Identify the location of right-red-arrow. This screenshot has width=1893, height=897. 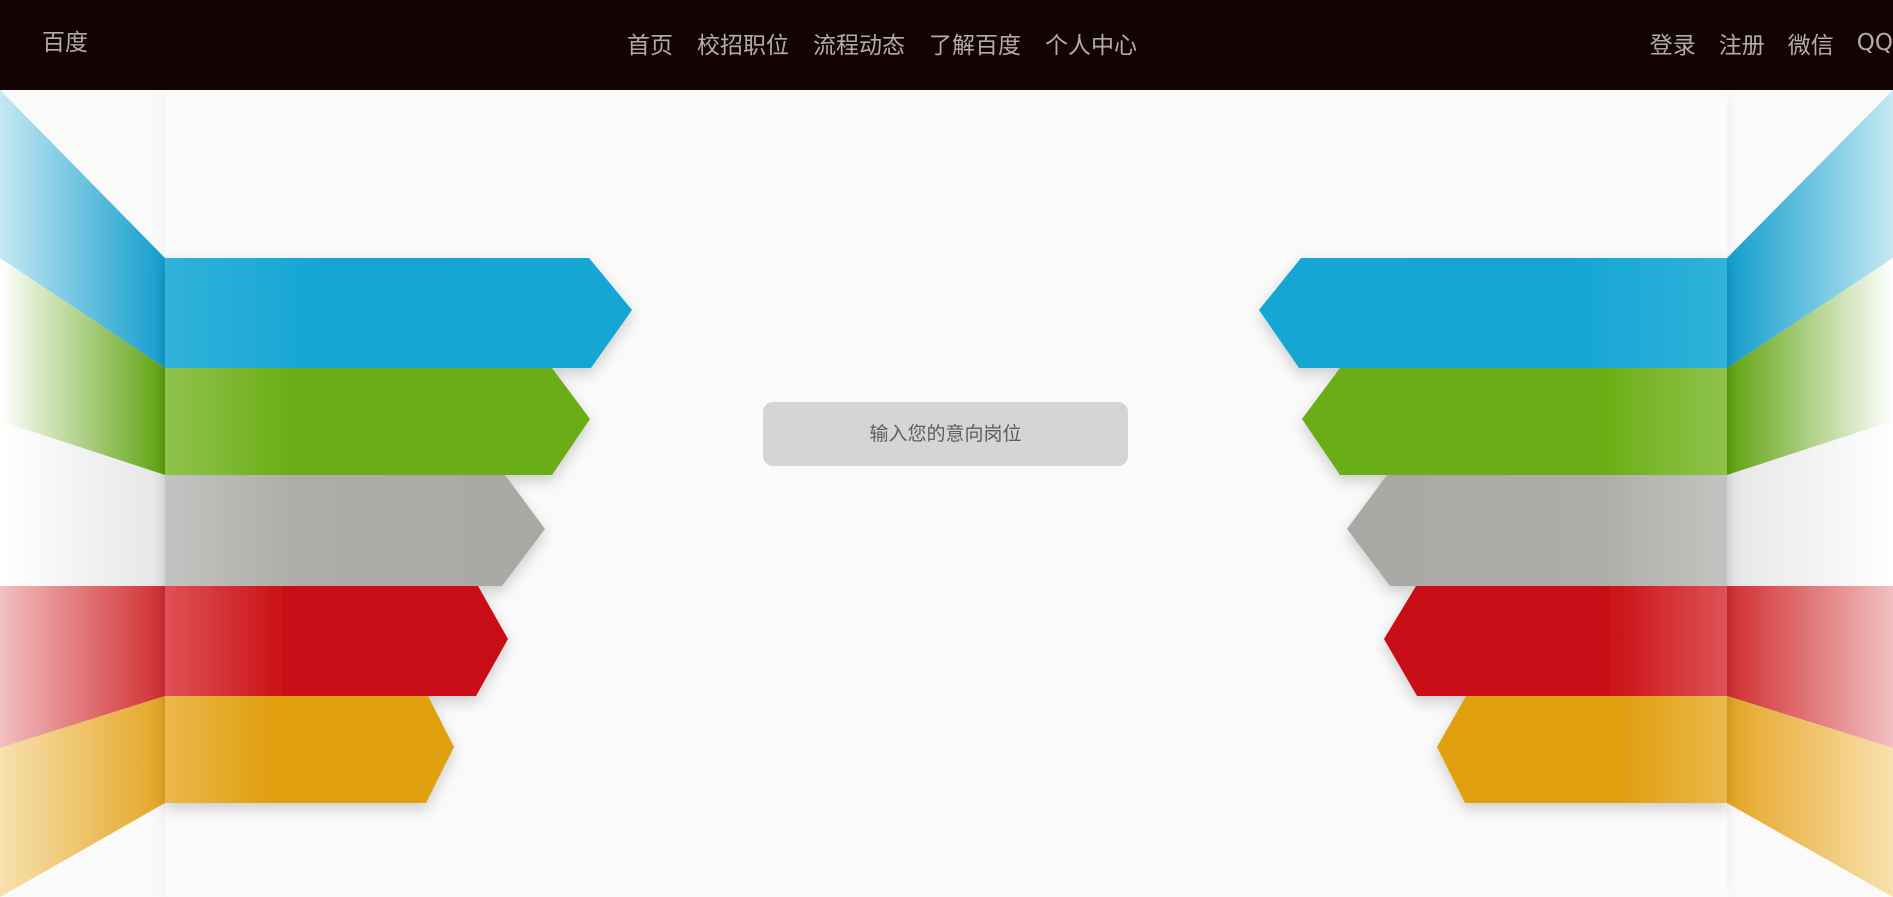
(1555, 641).